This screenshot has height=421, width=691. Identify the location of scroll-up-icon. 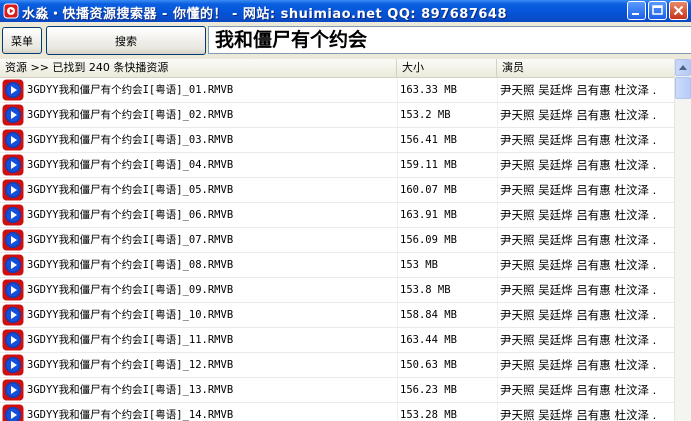
(683, 67).